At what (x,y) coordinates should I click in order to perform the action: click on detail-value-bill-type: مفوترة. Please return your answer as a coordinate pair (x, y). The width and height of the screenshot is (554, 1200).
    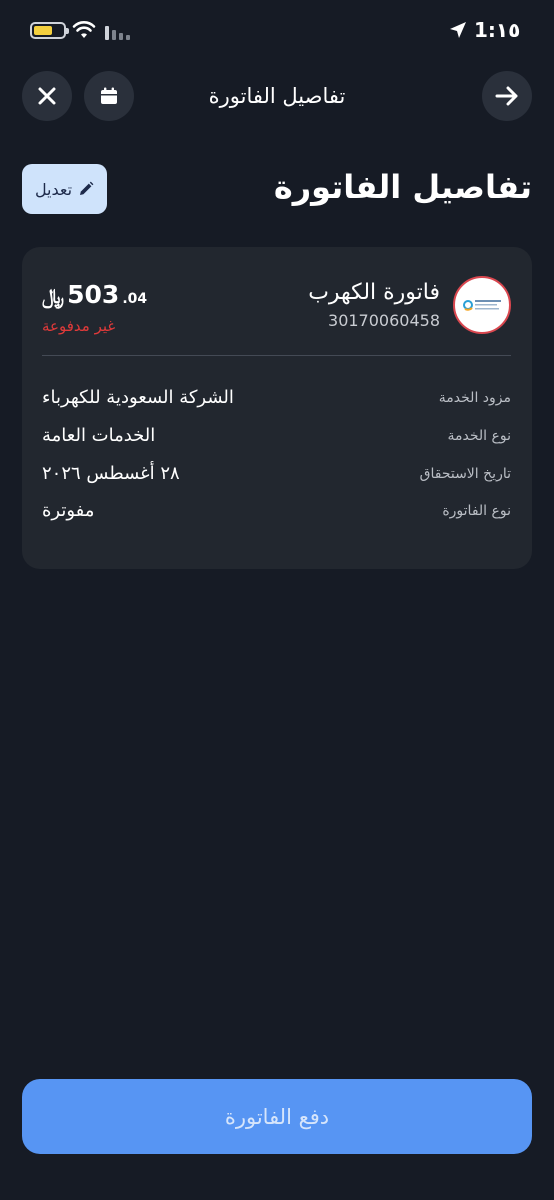
    Looking at the image, I should click on (68, 510).